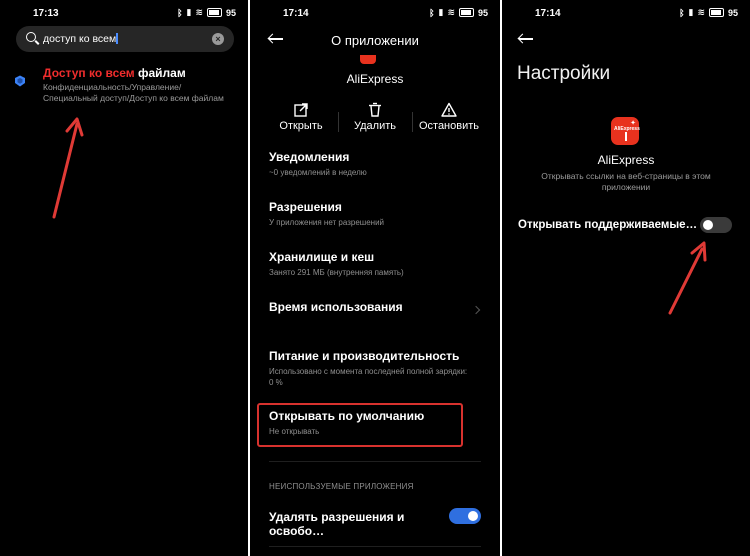 Image resolution: width=750 pixels, height=556 pixels. Describe the element at coordinates (31, 37) in the screenshot. I see `search-icon` at that location.